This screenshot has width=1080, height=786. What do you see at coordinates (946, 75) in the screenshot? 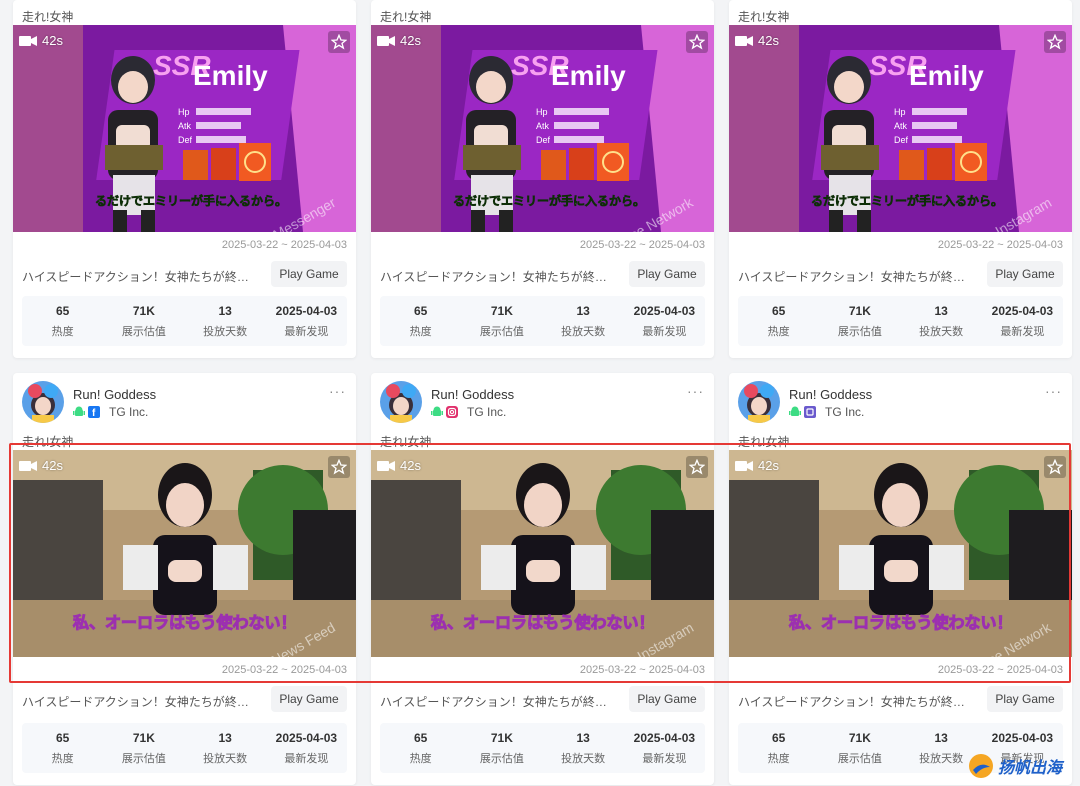
I see `hero-name: Emily` at bounding box center [946, 75].